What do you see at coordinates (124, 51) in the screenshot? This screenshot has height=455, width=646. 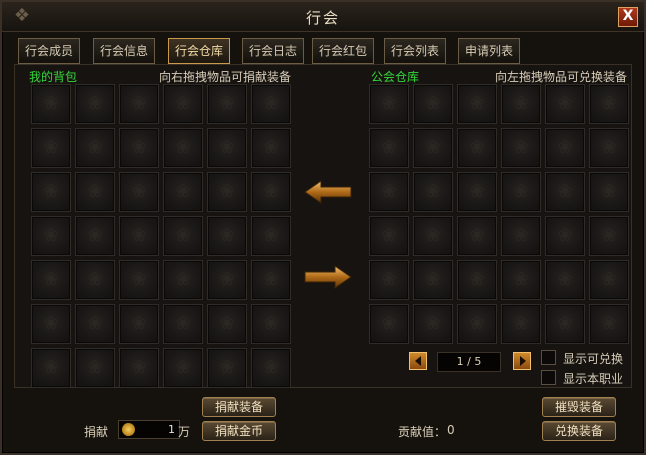 I see `tab-guild-info: 行会信息` at bounding box center [124, 51].